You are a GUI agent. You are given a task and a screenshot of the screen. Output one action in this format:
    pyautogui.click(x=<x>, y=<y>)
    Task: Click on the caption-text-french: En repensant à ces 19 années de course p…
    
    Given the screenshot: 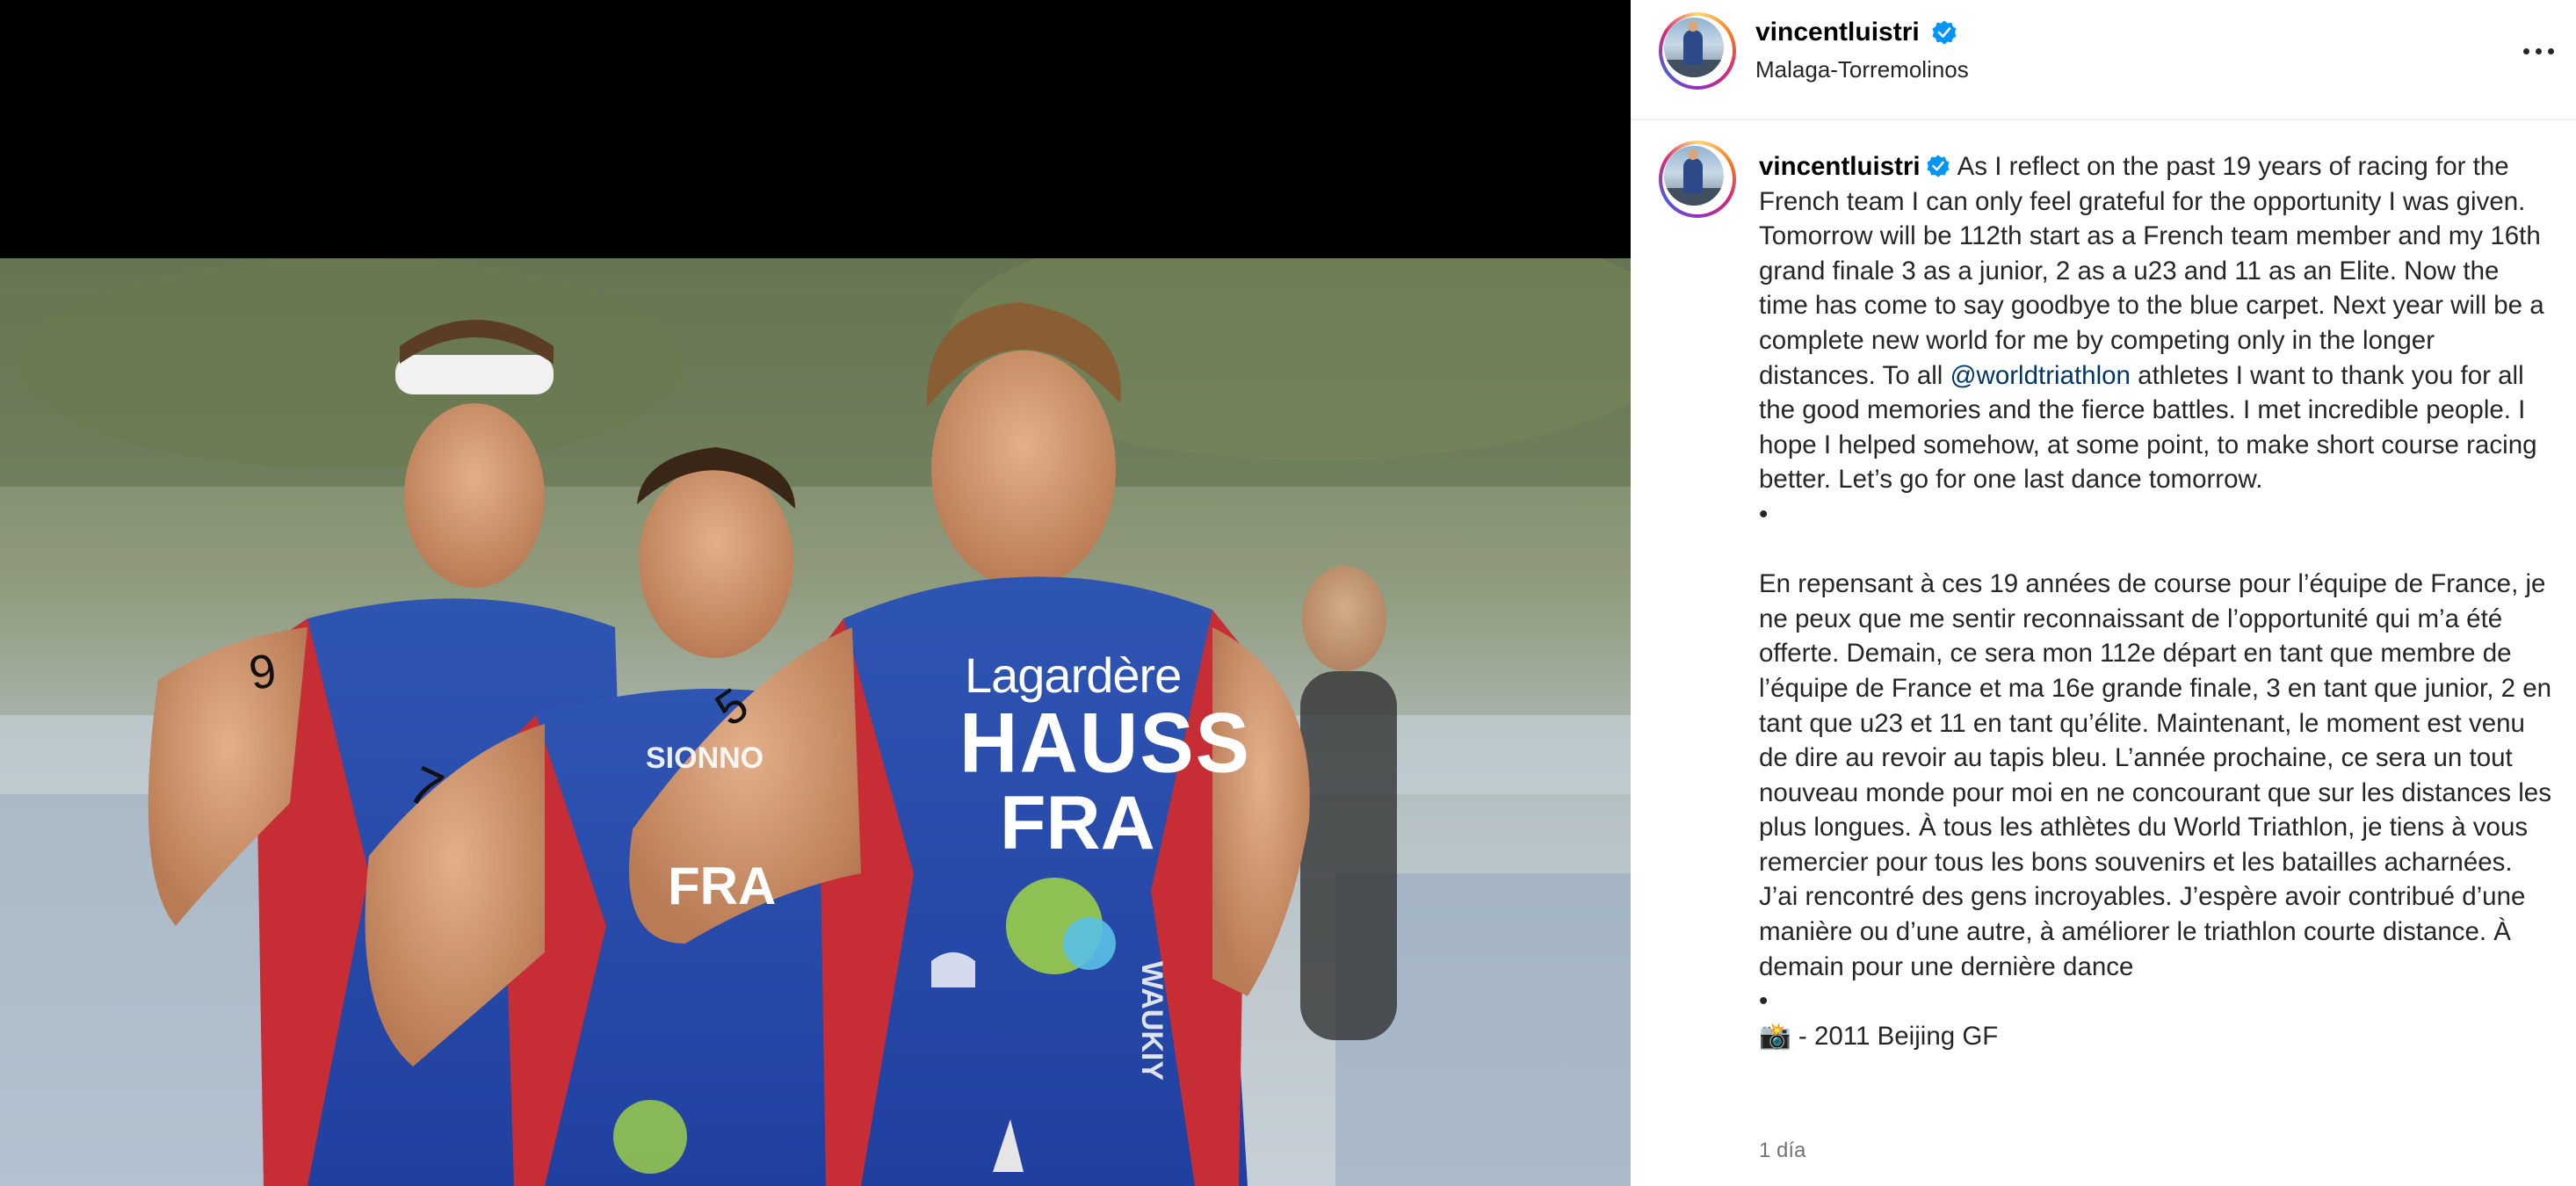 What is the action you would take?
    pyautogui.click(x=2155, y=775)
    